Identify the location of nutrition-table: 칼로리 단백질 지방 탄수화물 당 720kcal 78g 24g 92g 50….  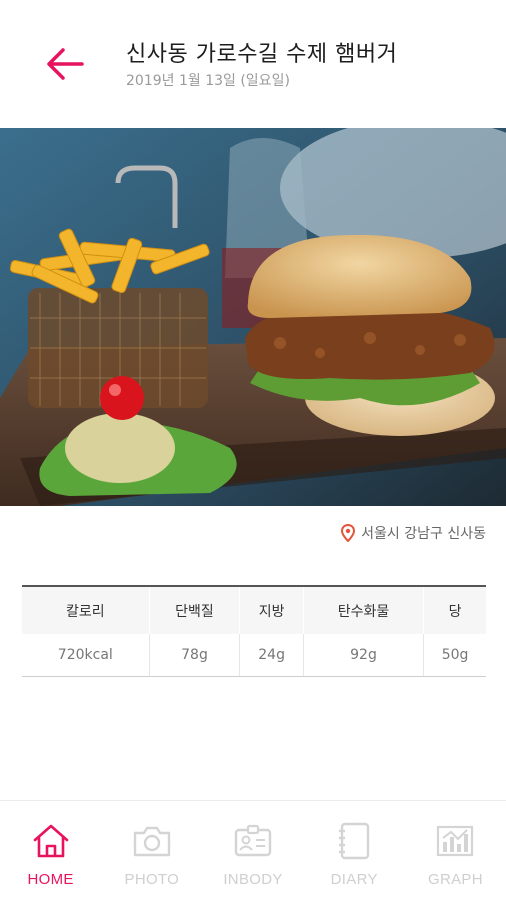
(254, 631).